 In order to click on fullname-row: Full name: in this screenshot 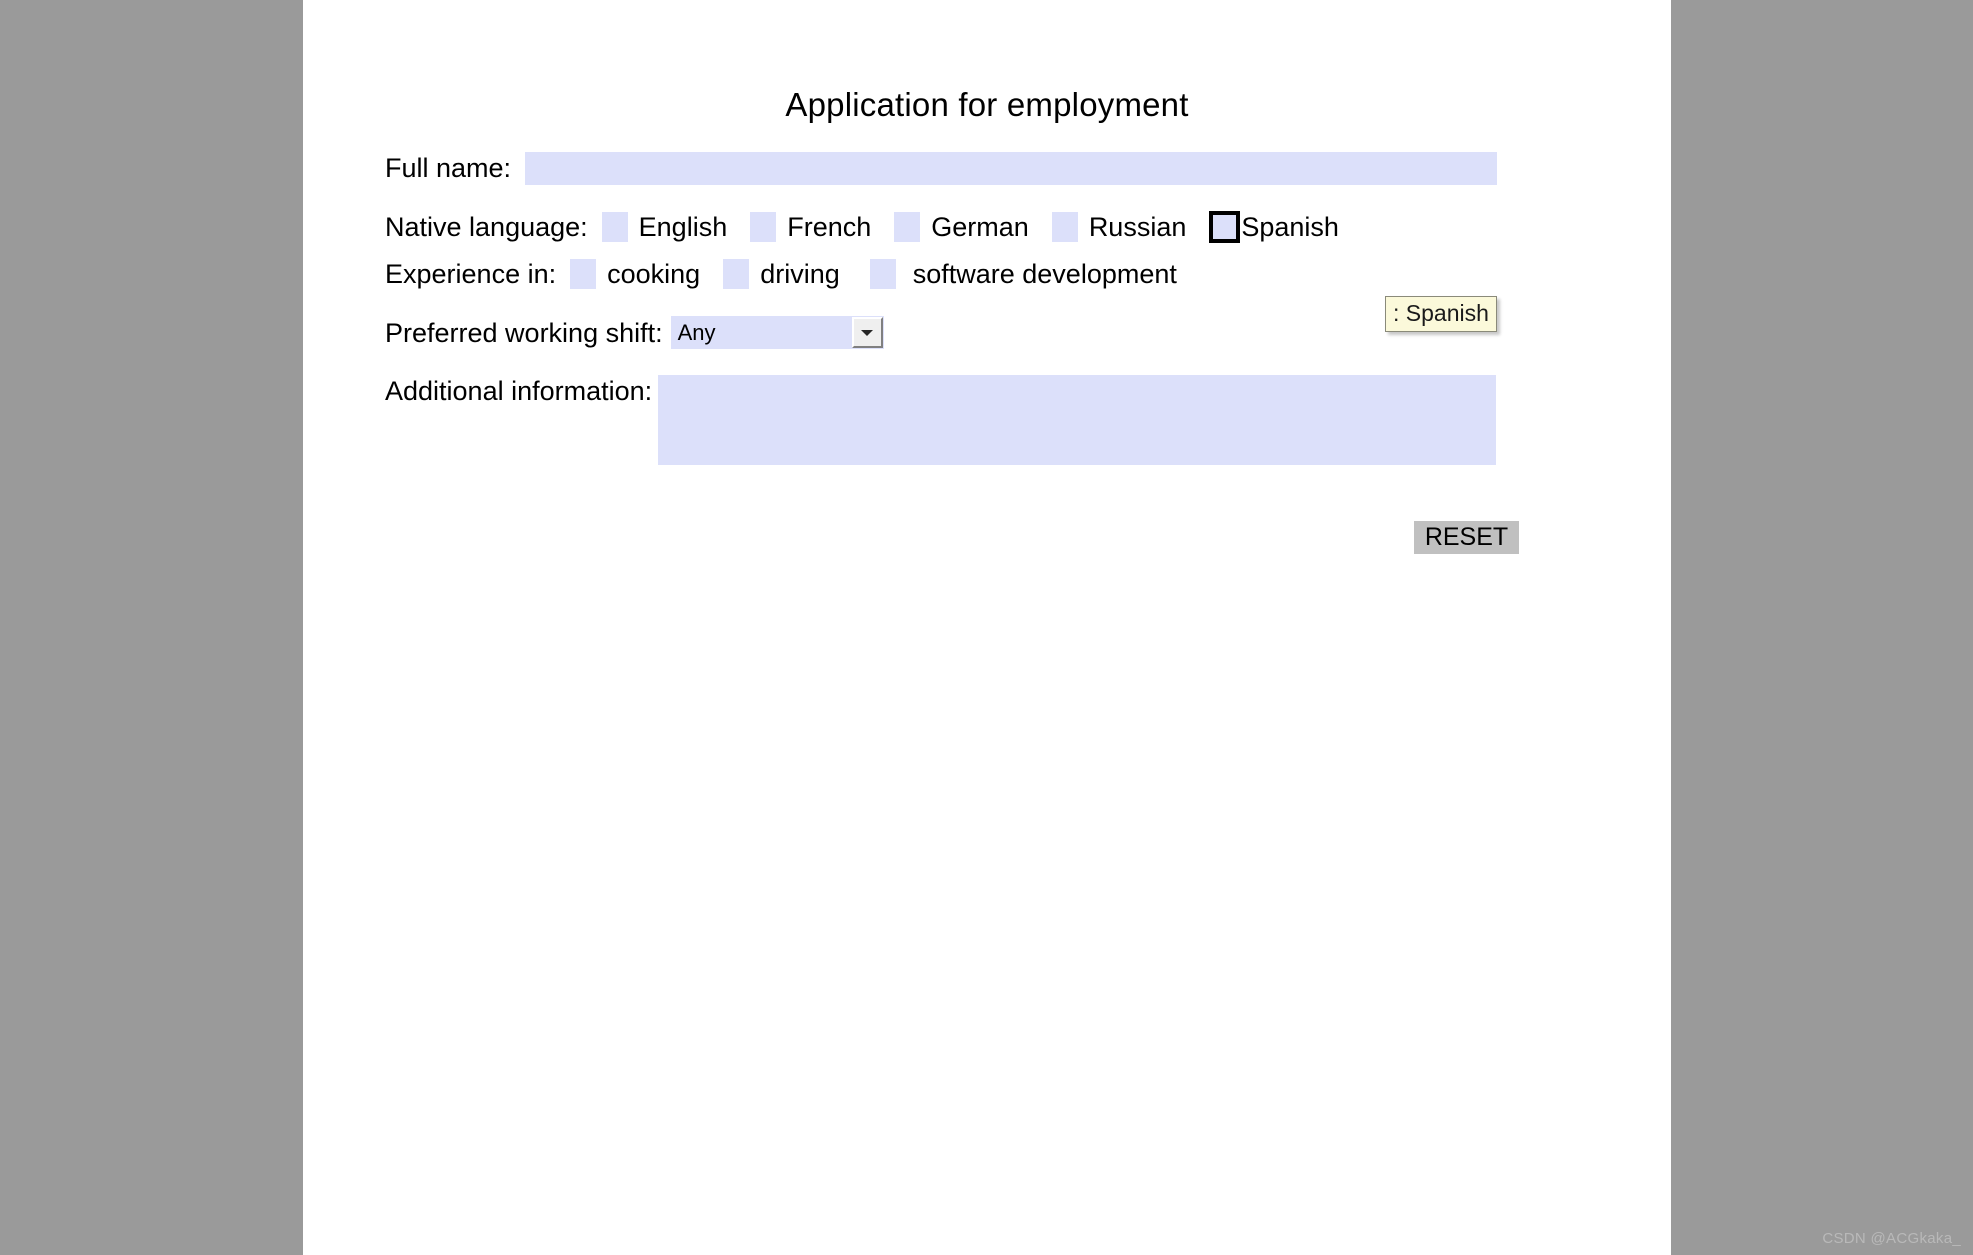, I will do `click(941, 168)`.